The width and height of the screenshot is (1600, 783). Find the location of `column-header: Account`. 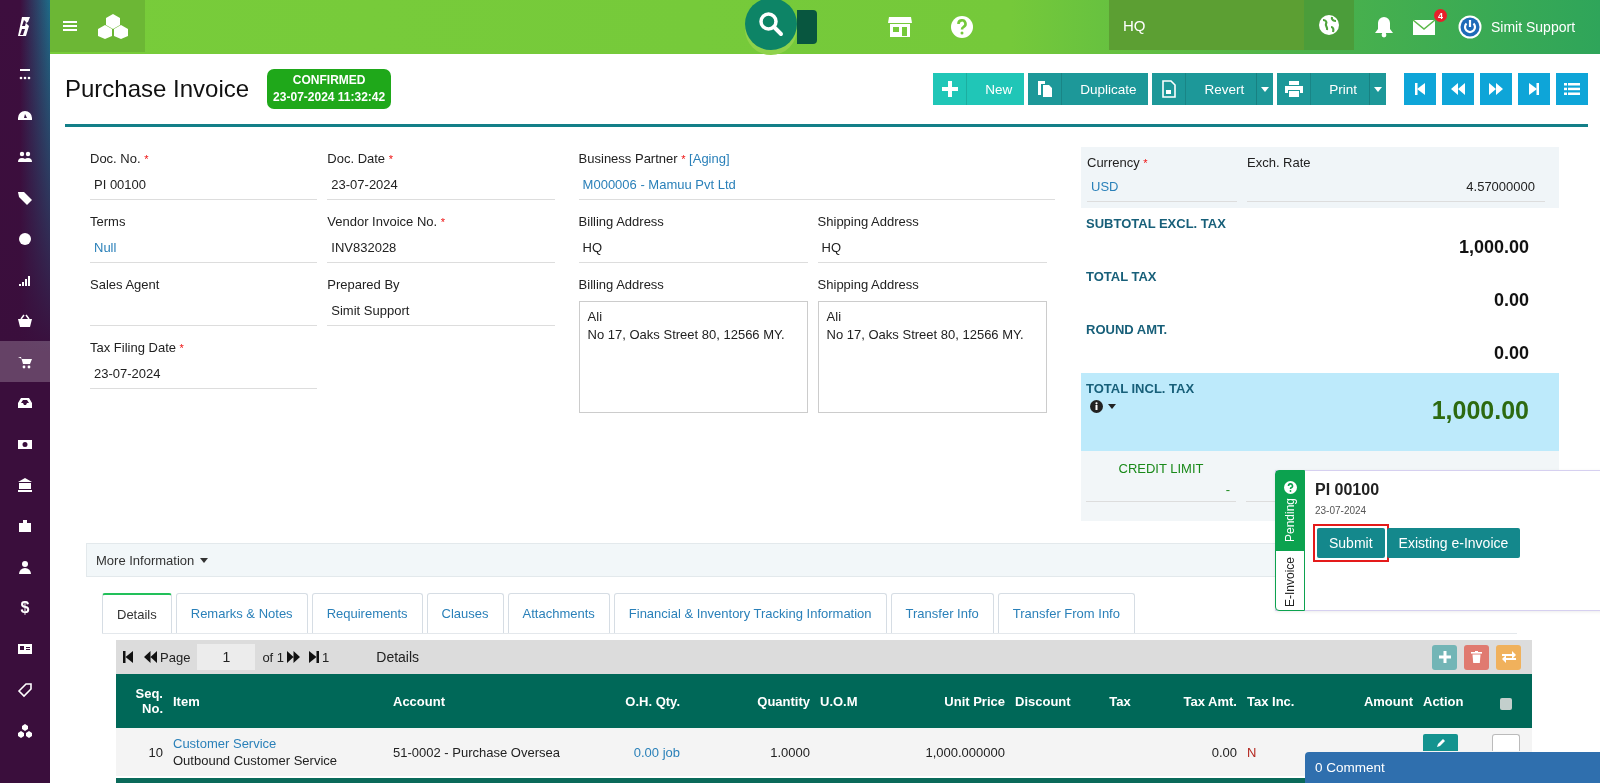

column-header: Account is located at coordinates (488, 701).